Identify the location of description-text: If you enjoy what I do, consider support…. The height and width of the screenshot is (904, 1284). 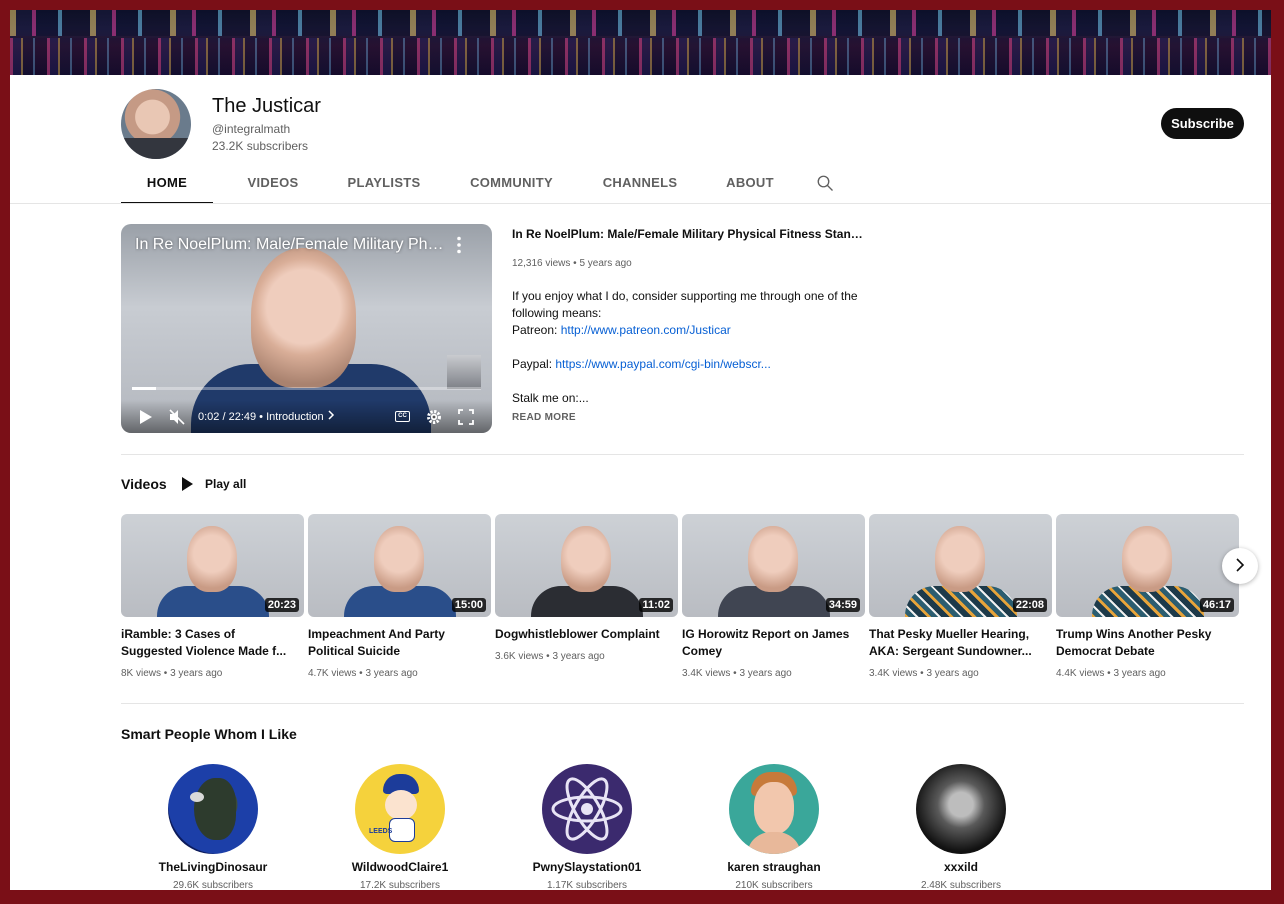
(685, 304).